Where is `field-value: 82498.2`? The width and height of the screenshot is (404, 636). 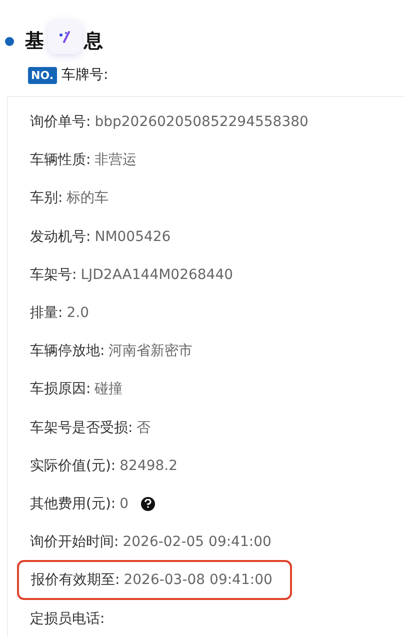 field-value: 82498.2 is located at coordinates (149, 466).